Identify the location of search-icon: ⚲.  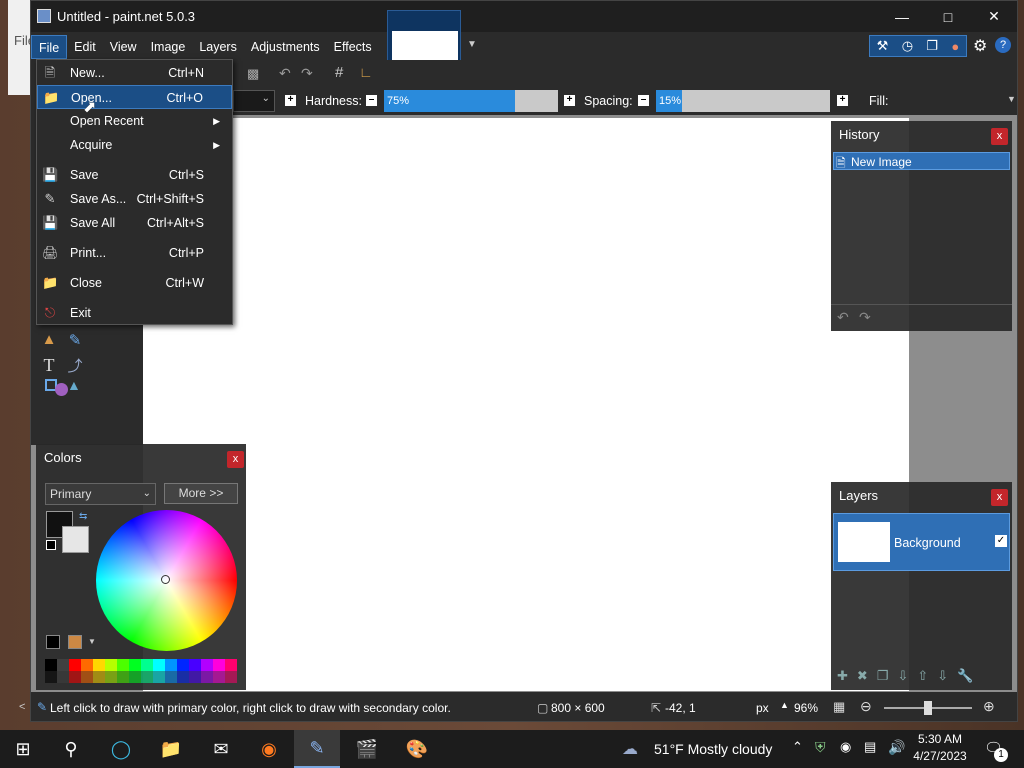
(71, 749).